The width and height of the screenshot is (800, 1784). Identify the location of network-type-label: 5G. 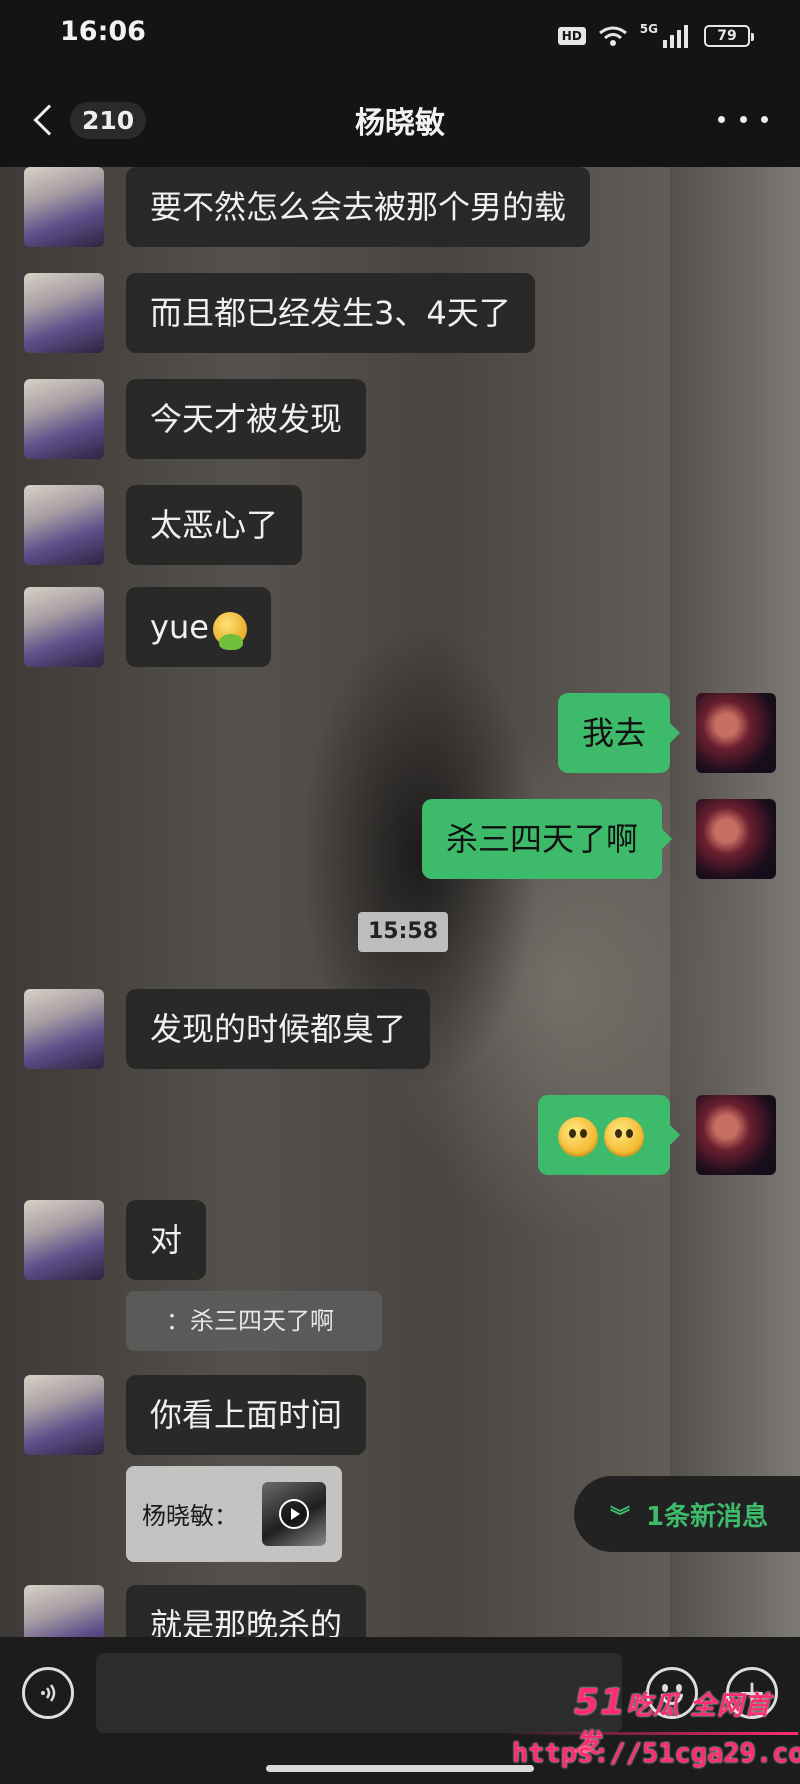
(648, 29).